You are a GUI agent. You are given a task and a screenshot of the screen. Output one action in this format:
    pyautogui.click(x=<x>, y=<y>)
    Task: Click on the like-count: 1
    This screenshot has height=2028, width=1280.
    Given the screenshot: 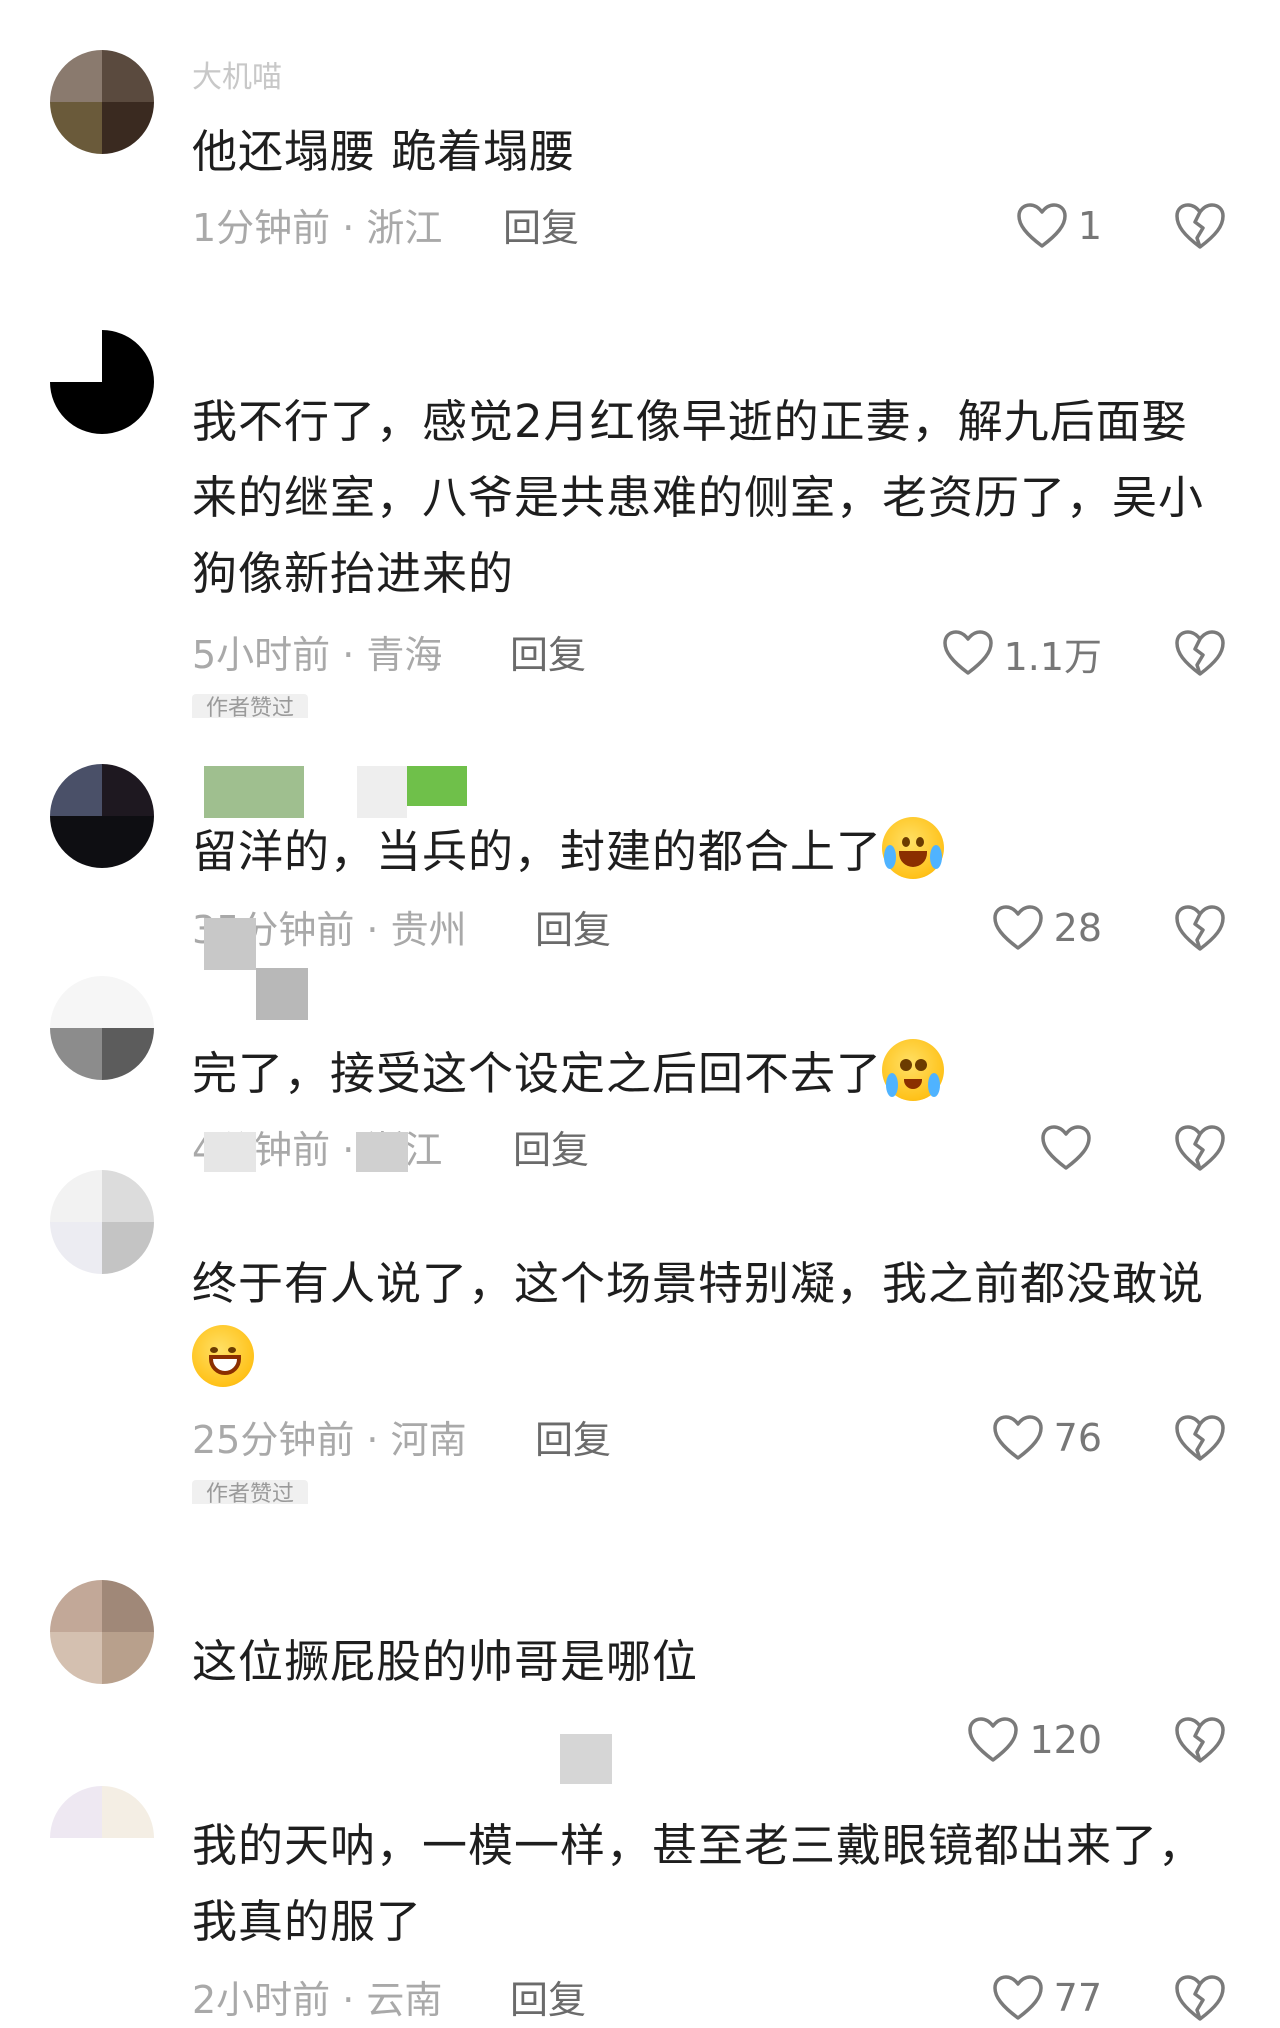 What is the action you would take?
    pyautogui.click(x=1089, y=226)
    